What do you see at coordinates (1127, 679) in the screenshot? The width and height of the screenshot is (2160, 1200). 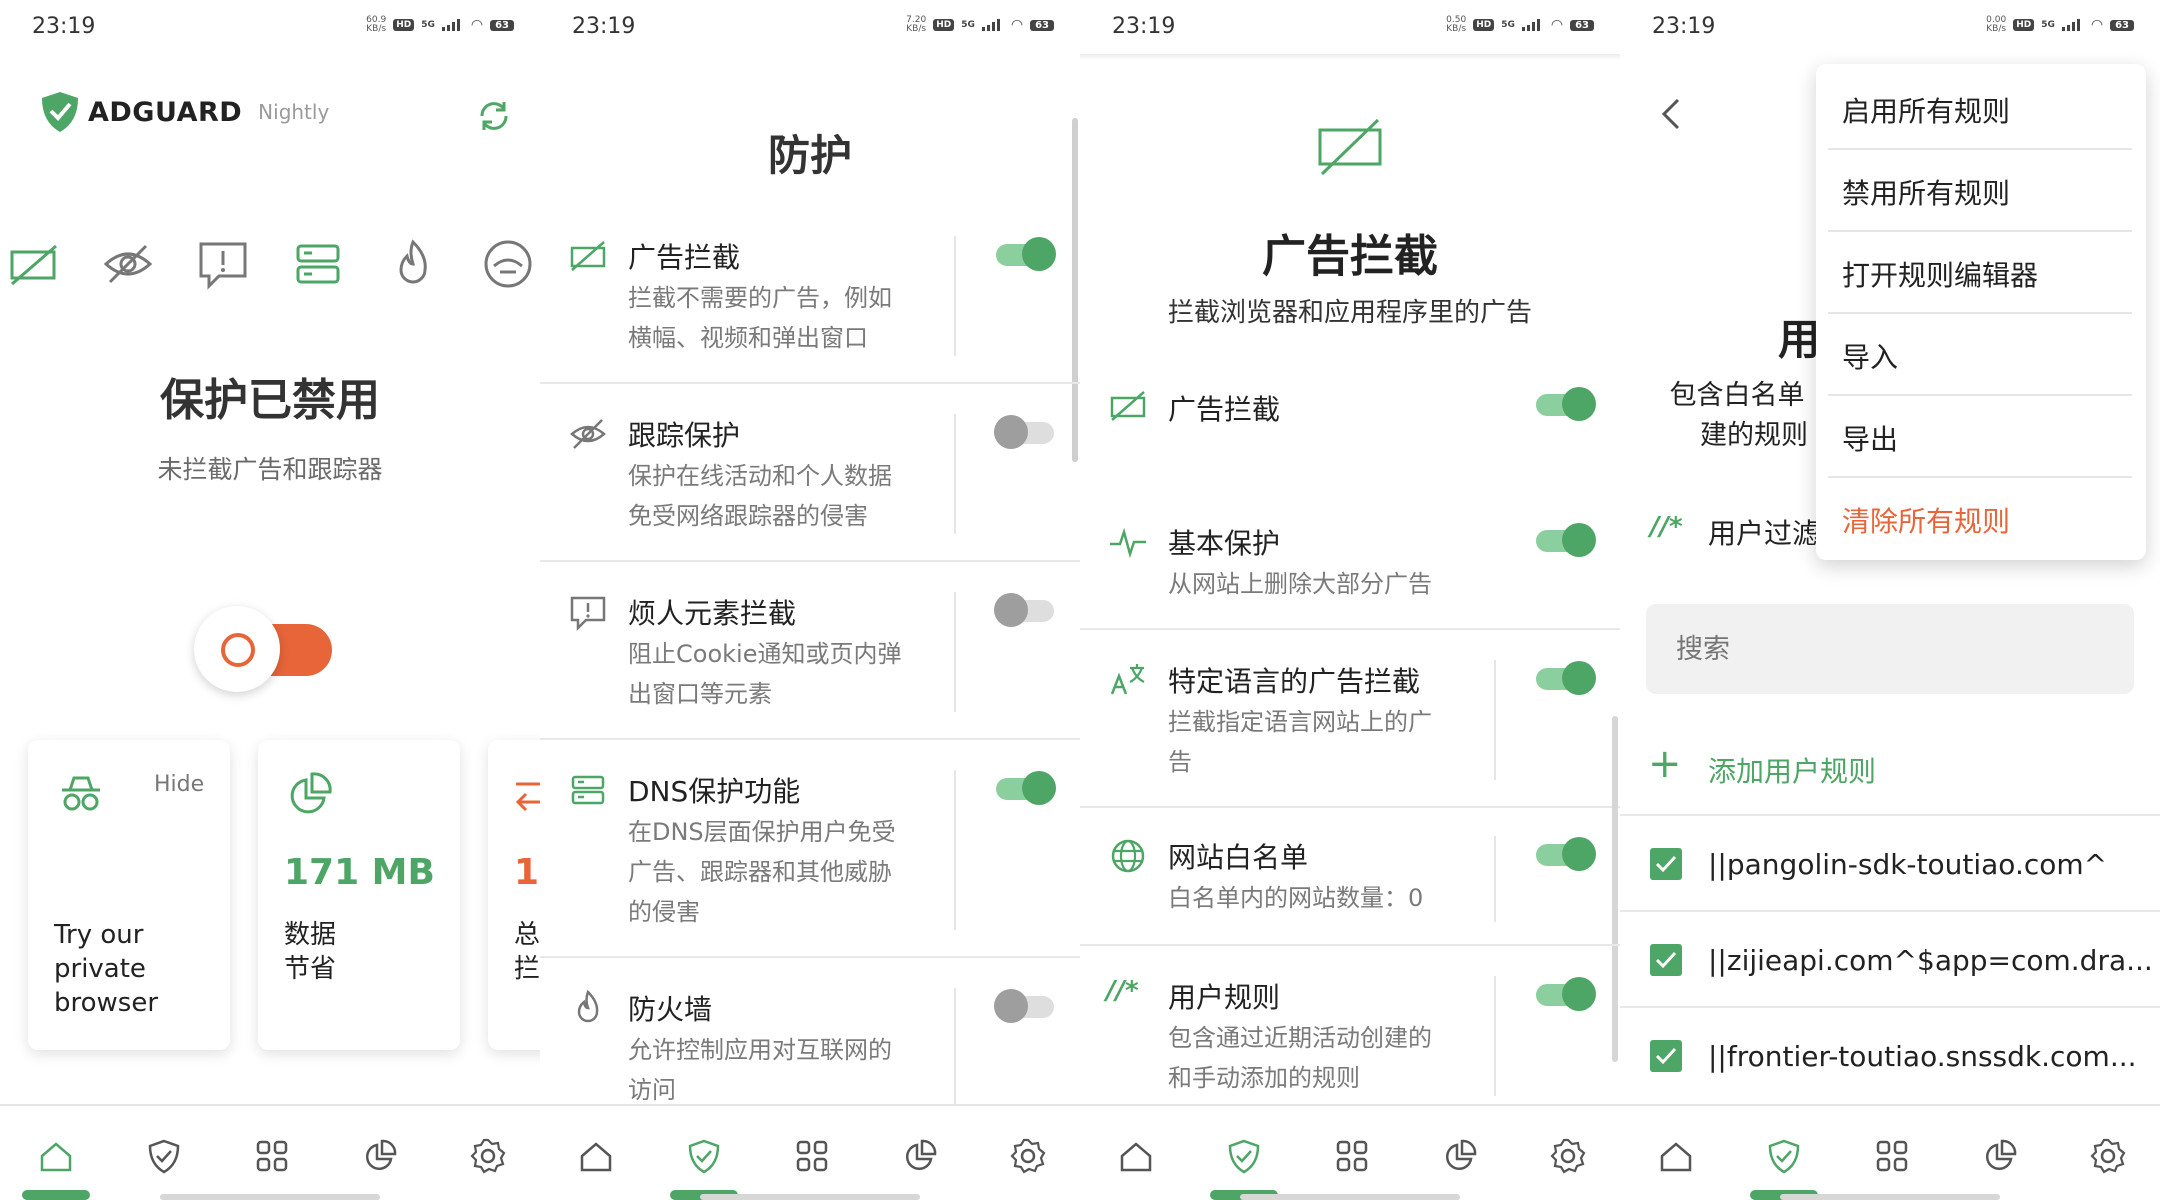 I see `translate-icon` at bounding box center [1127, 679].